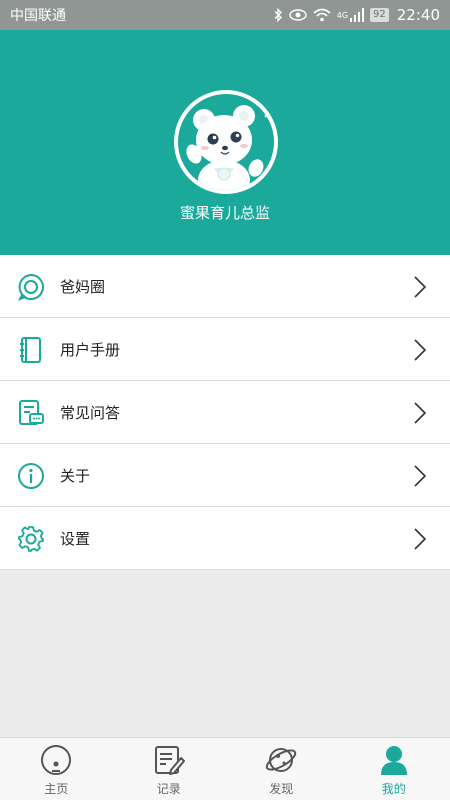 The image size is (450, 800). What do you see at coordinates (75, 538) in the screenshot?
I see `menu-item-label: 设置` at bounding box center [75, 538].